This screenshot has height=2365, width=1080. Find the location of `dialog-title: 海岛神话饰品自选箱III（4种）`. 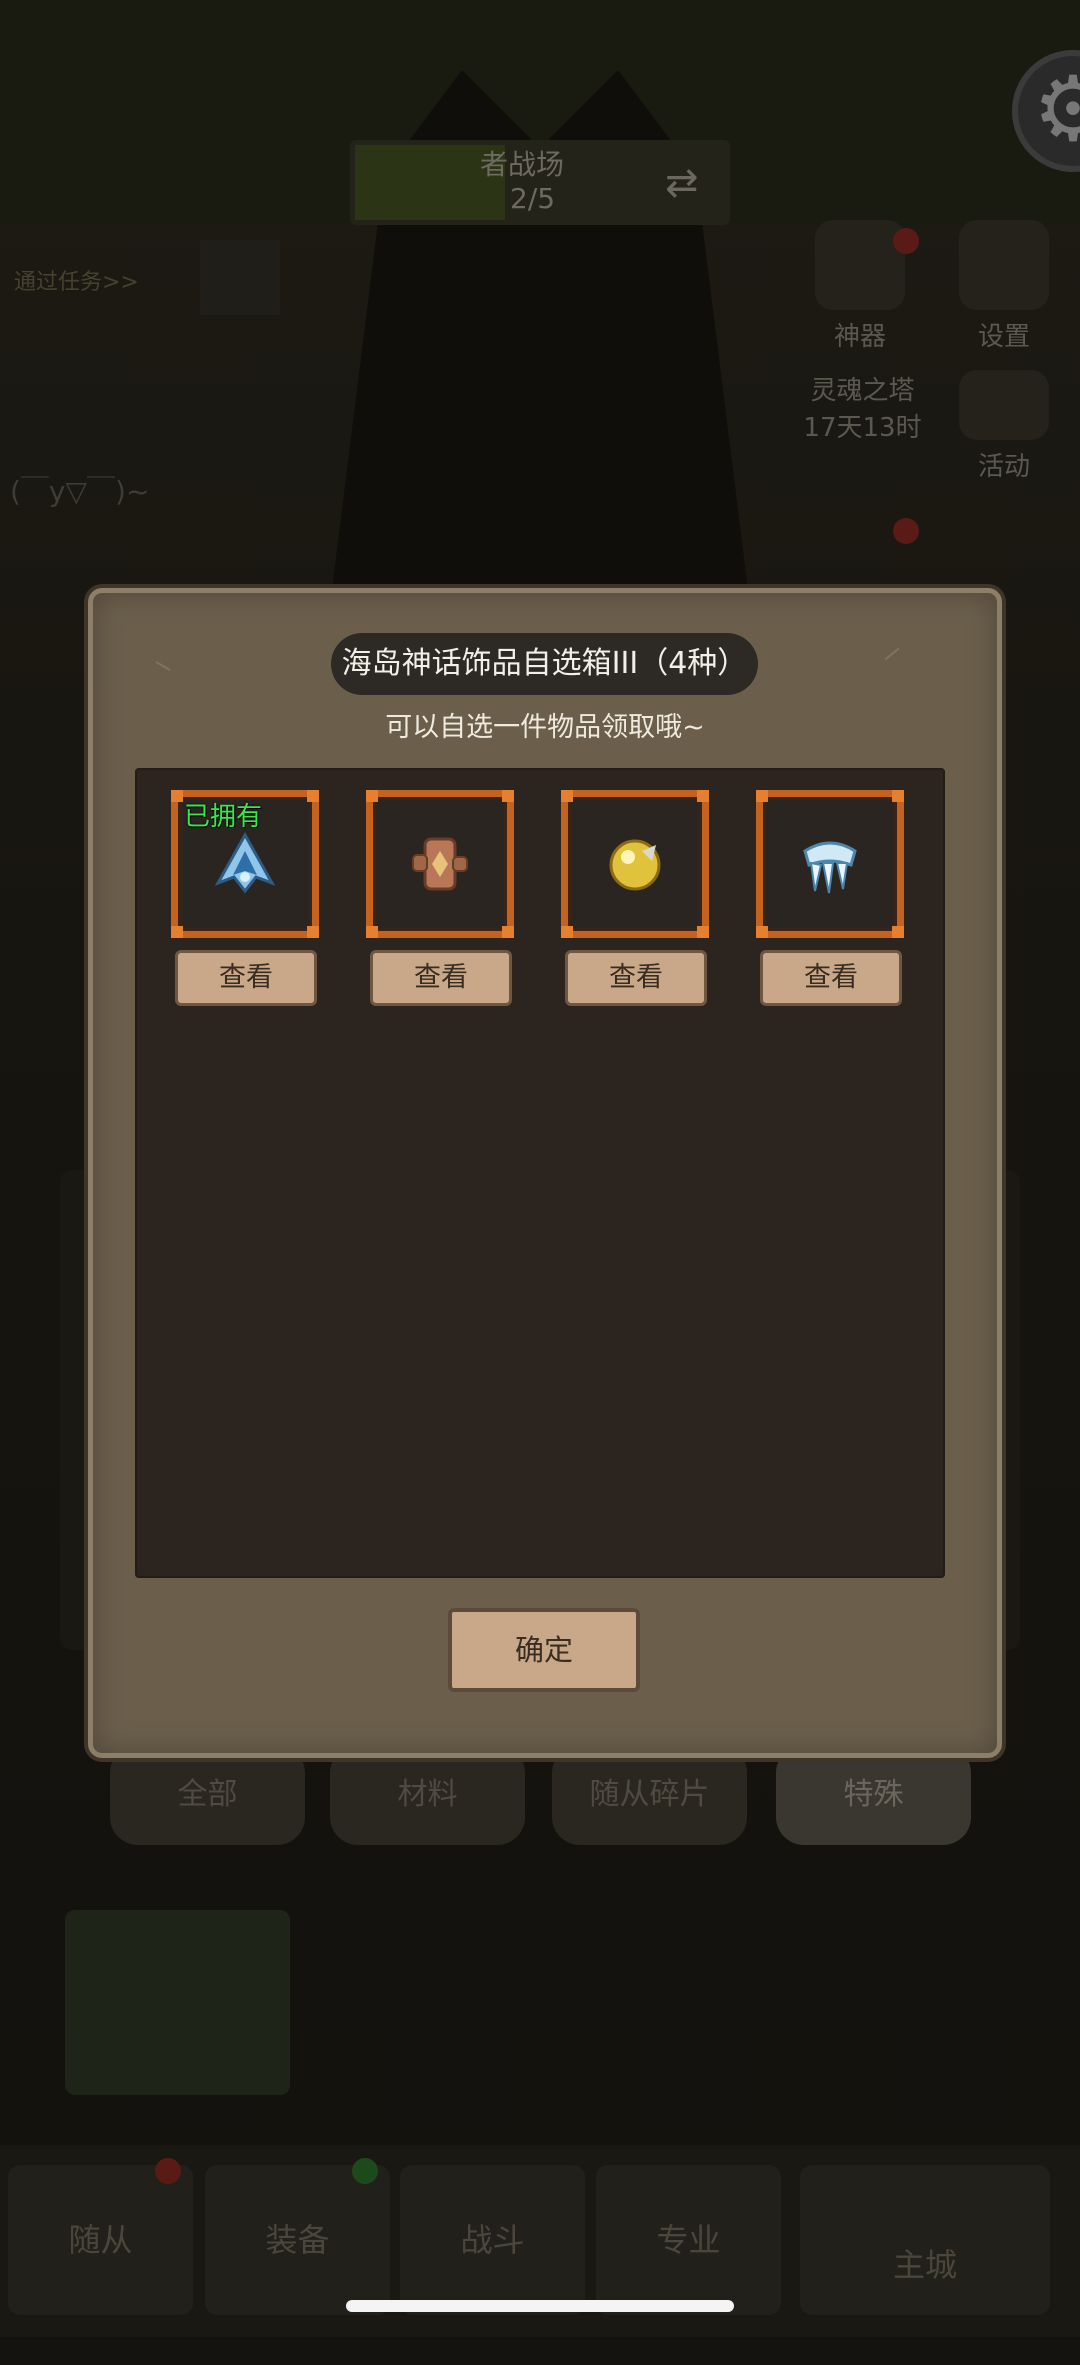

dialog-title: 海岛神话饰品自选箱III（4种） is located at coordinates (544, 664).